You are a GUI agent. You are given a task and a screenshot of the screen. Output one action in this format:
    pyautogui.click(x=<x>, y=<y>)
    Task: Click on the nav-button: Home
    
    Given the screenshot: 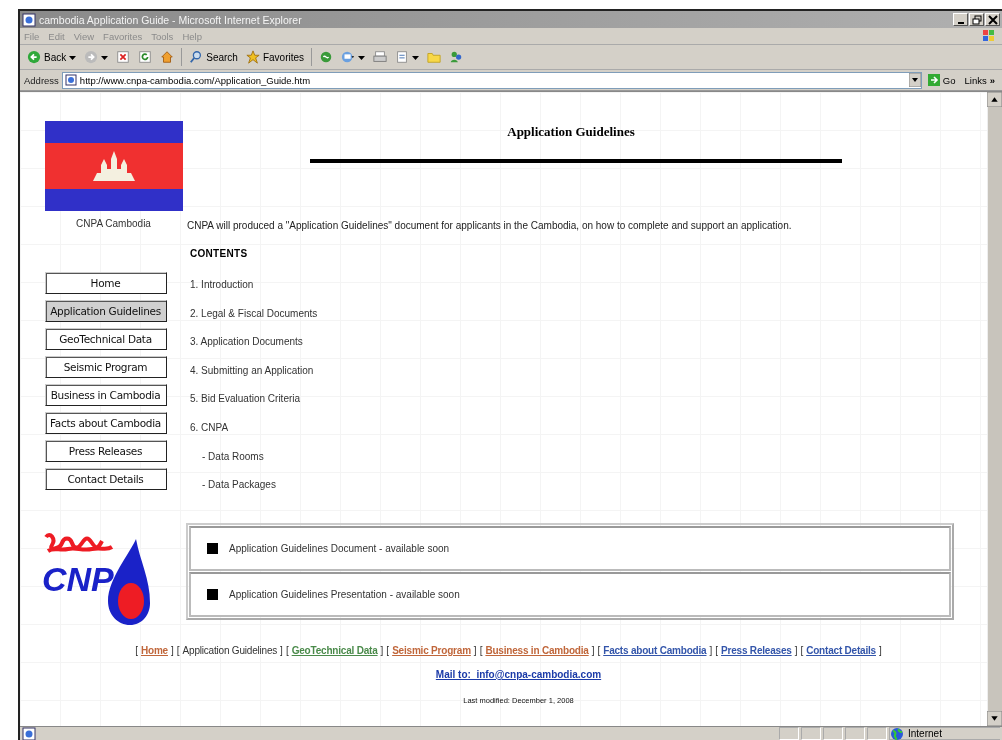 What is the action you would take?
    pyautogui.click(x=105, y=283)
    